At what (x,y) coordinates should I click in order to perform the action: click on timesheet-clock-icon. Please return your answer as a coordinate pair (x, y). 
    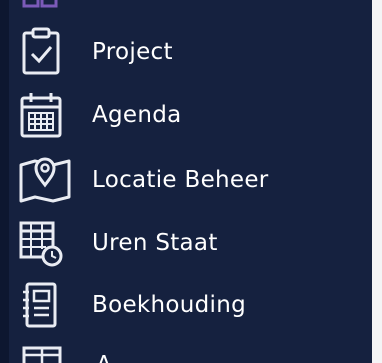
    Looking at the image, I should click on (45, 243).